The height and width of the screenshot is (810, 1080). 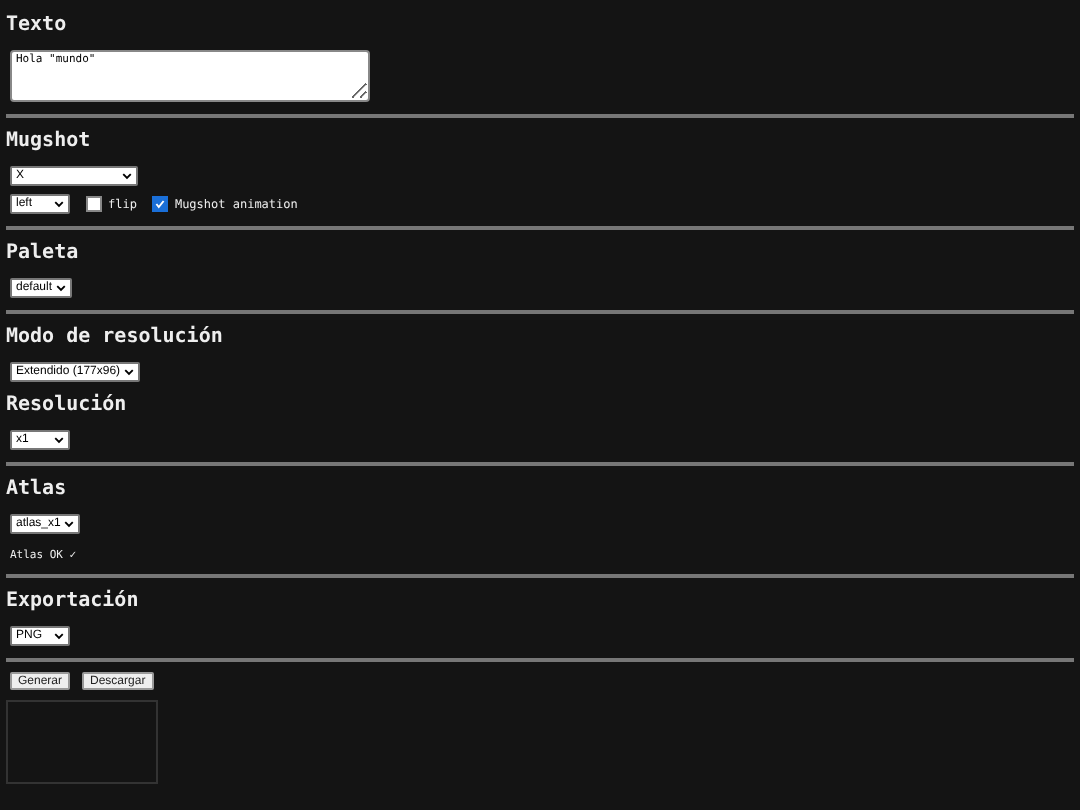 I want to click on section-heading: Mugshot, so click(x=49, y=142).